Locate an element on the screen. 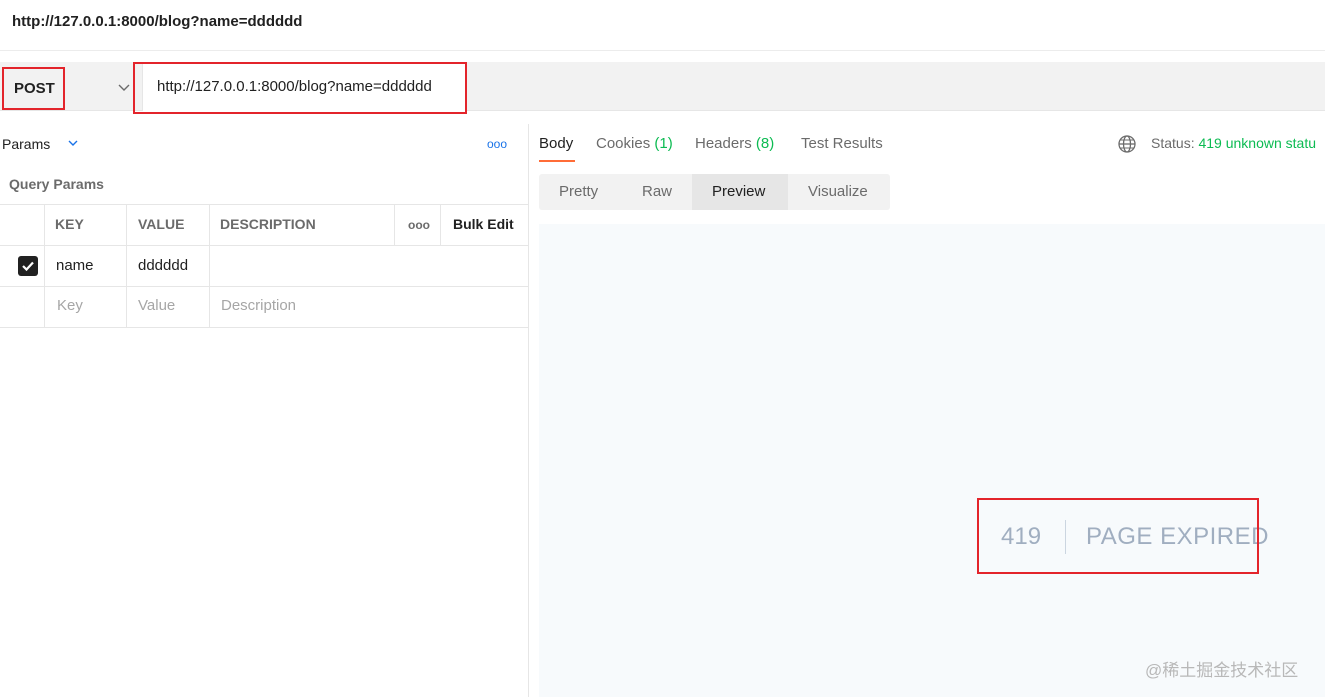 The height and width of the screenshot is (697, 1325). view-raw: Raw is located at coordinates (657, 191).